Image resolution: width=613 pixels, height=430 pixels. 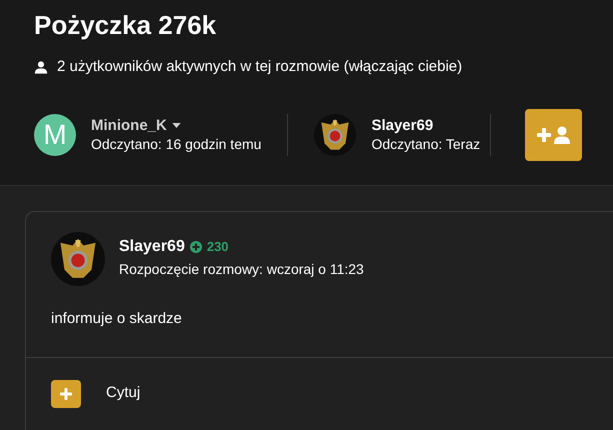 I want to click on participant-name: Minione_K, so click(x=129, y=125).